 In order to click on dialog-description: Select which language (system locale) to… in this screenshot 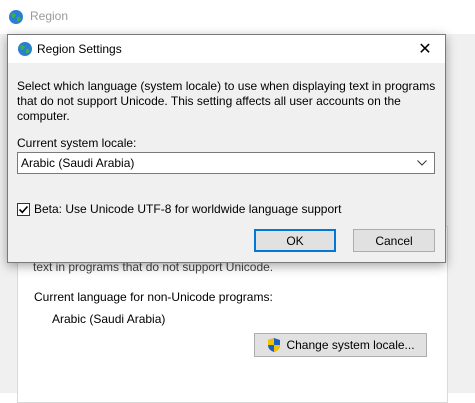, I will do `click(226, 101)`.